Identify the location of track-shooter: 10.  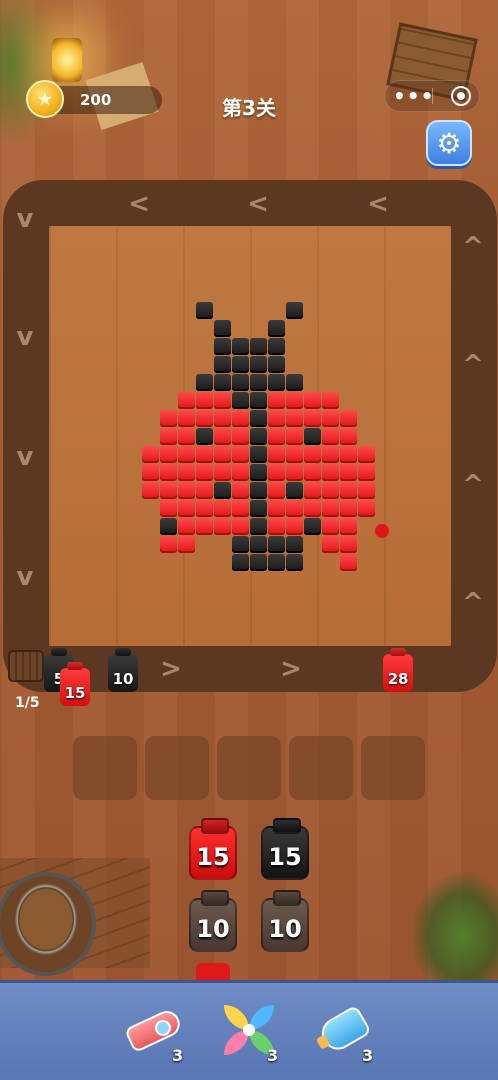
(123, 673).